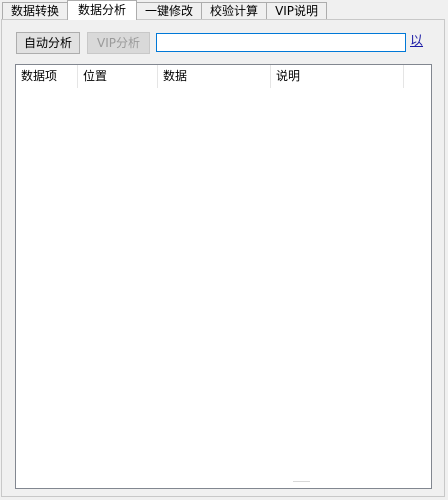 This screenshot has height=500, width=448. Describe the element at coordinates (118, 76) in the screenshot. I see `column-header-position: 位置` at that location.